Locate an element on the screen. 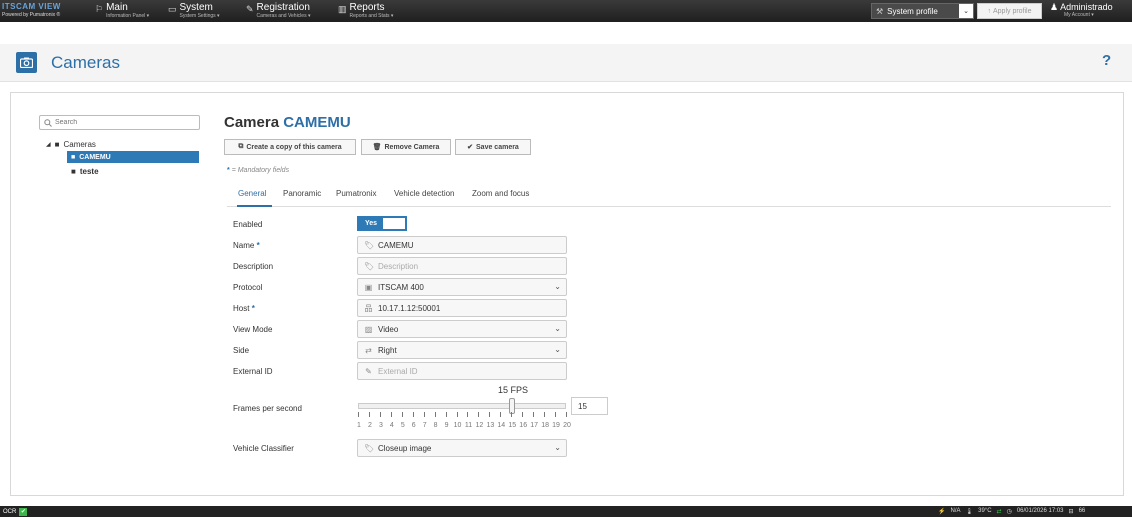 Image resolution: width=1132 pixels, height=517 pixels. camera-heading-prefix: Camera is located at coordinates (252, 122).